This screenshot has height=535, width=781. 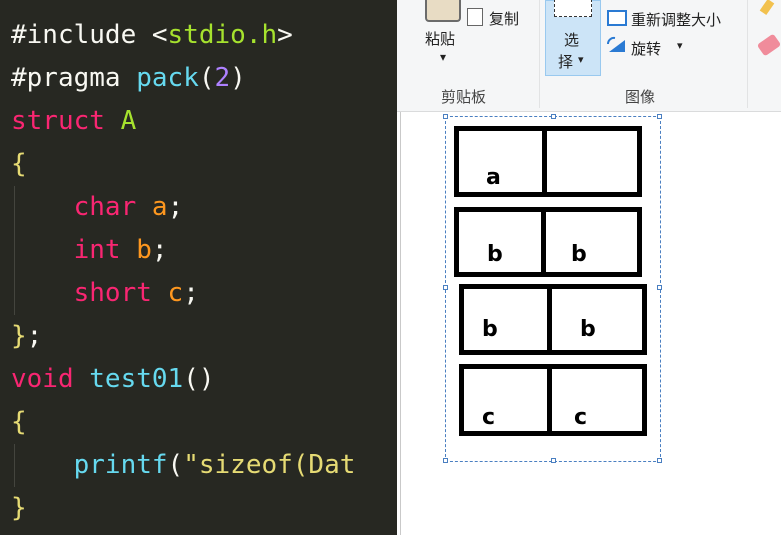 I want to click on code-token: b, so click(x=144, y=250).